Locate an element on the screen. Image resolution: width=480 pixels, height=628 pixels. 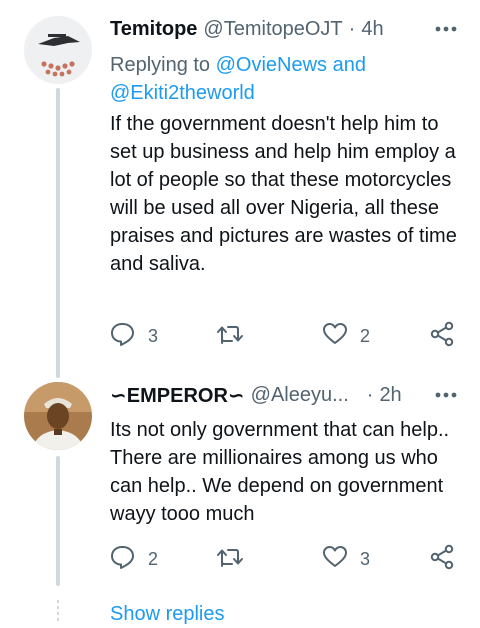
replying-to-and: and is located at coordinates (349, 65).